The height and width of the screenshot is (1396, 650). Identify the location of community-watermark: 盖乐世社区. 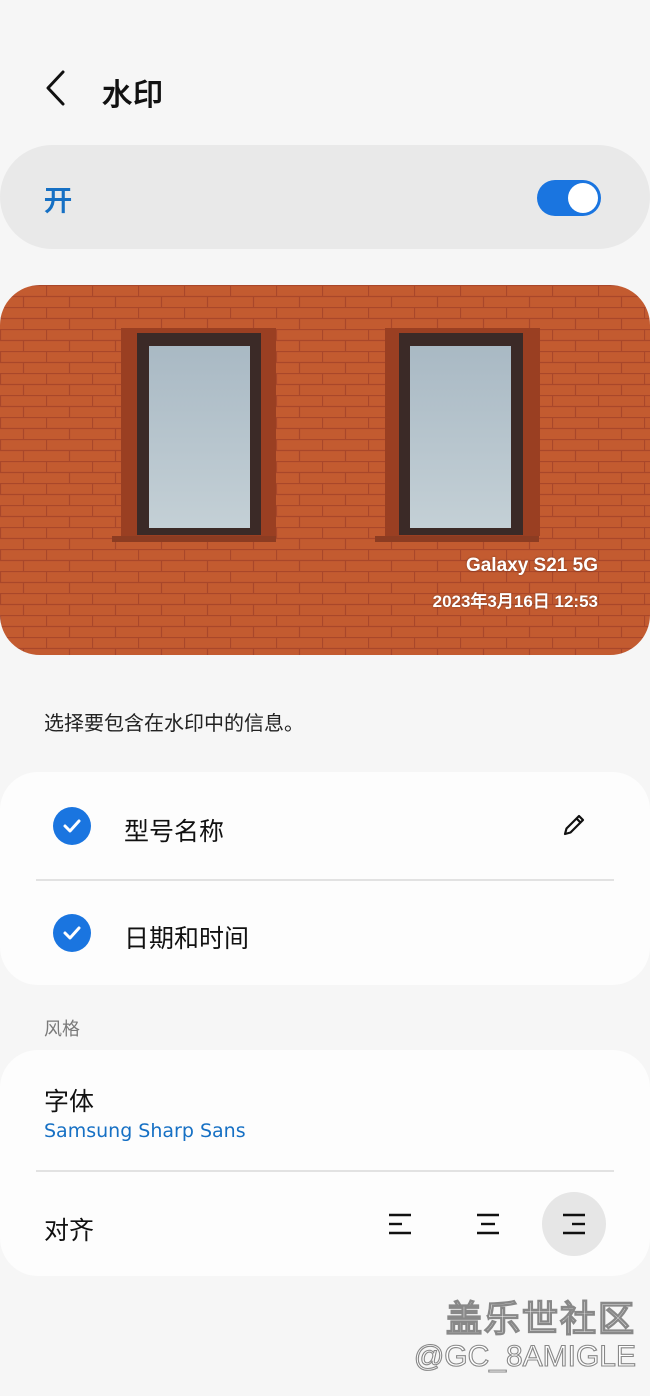
(540, 1319).